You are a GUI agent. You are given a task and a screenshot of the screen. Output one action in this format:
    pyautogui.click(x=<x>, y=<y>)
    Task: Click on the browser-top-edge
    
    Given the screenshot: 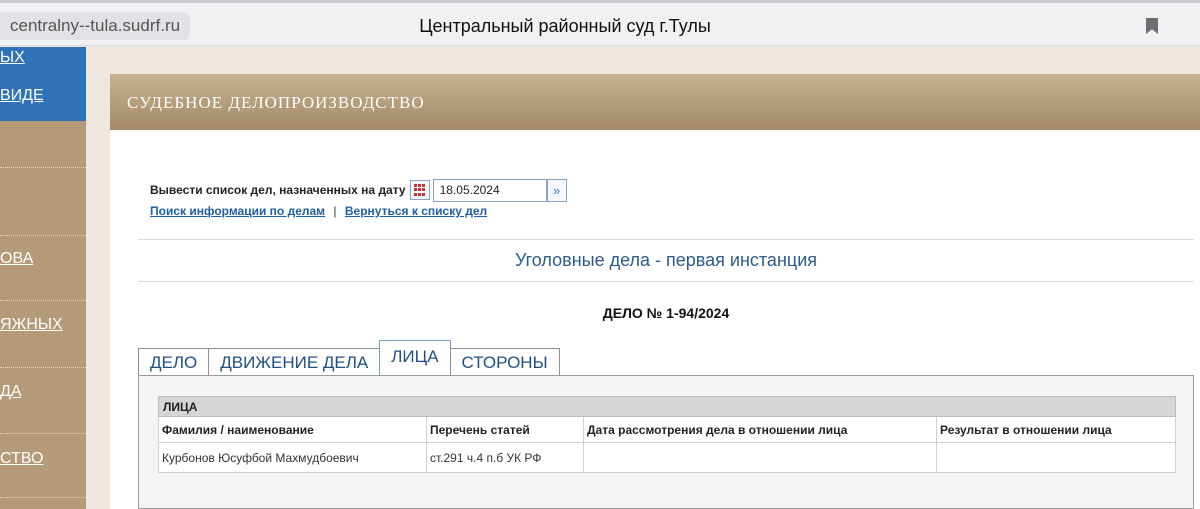 What is the action you would take?
    pyautogui.click(x=600, y=1)
    